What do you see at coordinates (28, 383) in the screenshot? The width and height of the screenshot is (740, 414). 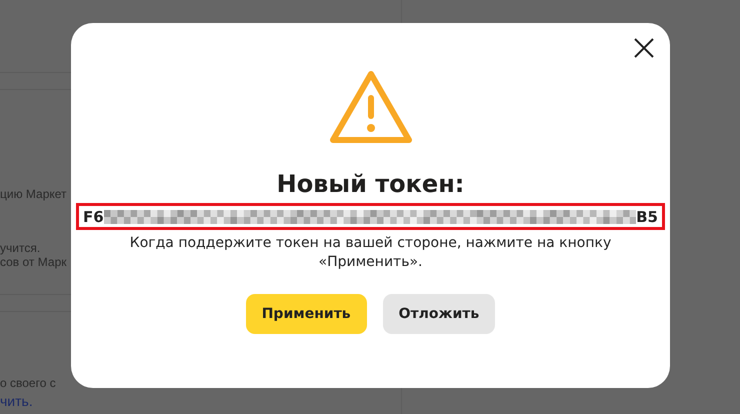 I see `background-text: о своего с` at bounding box center [28, 383].